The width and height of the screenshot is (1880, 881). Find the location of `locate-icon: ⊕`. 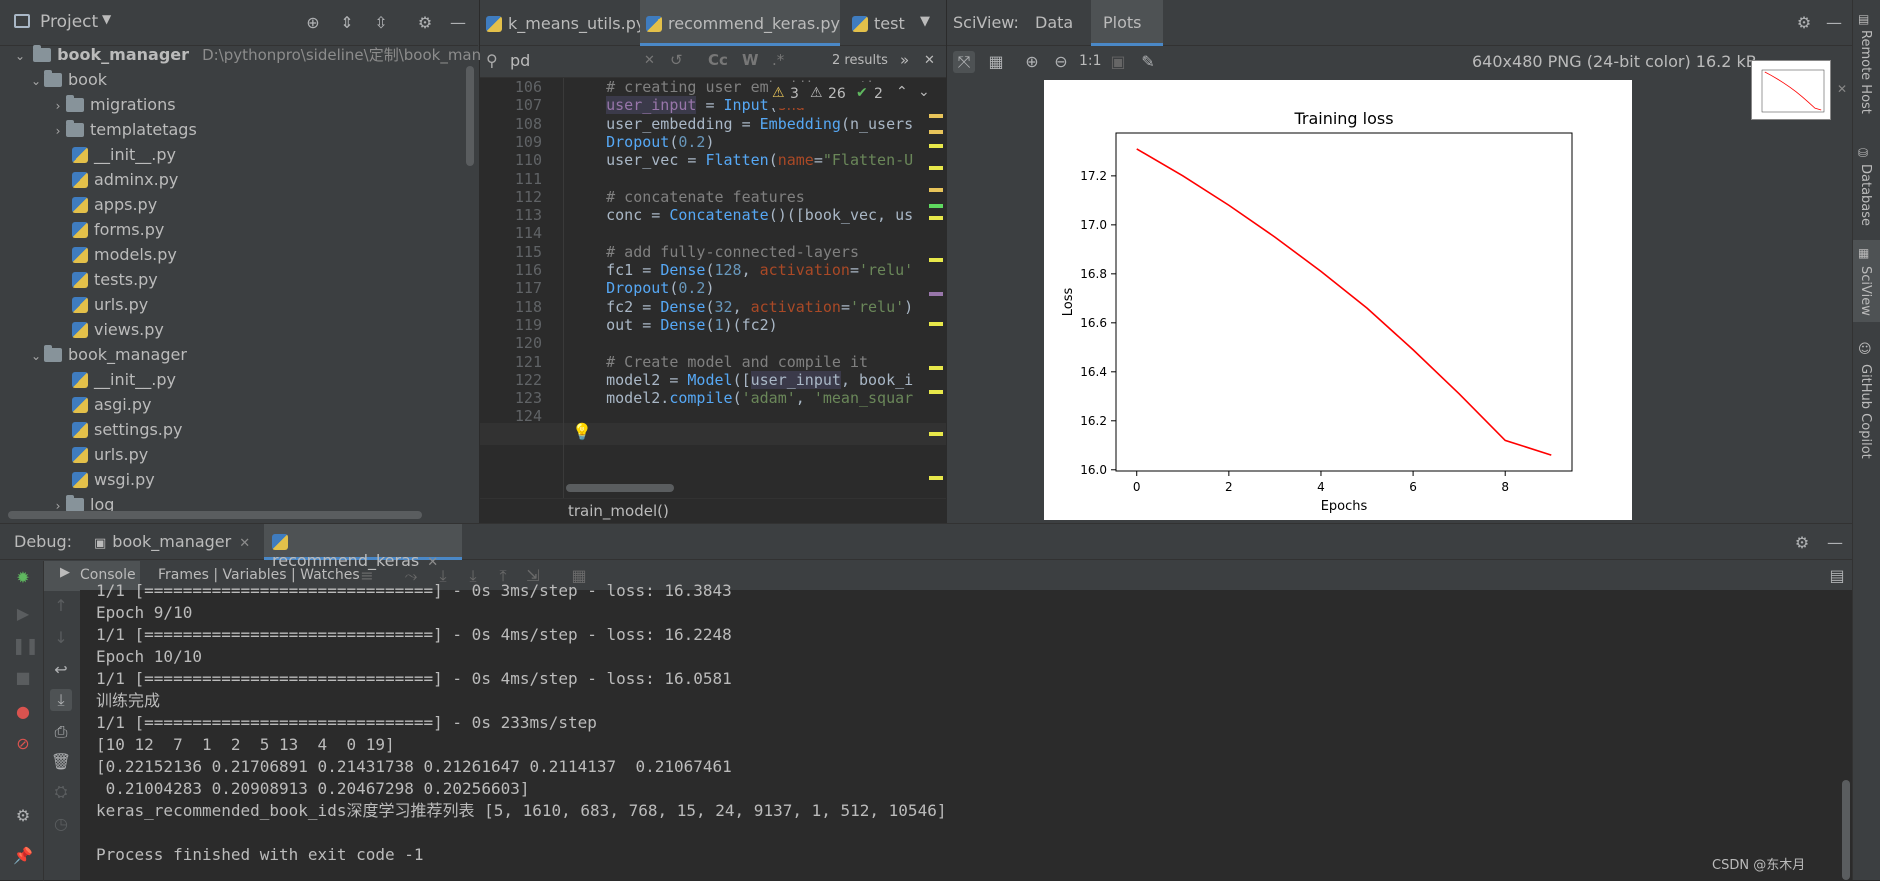

locate-icon: ⊕ is located at coordinates (313, 23).